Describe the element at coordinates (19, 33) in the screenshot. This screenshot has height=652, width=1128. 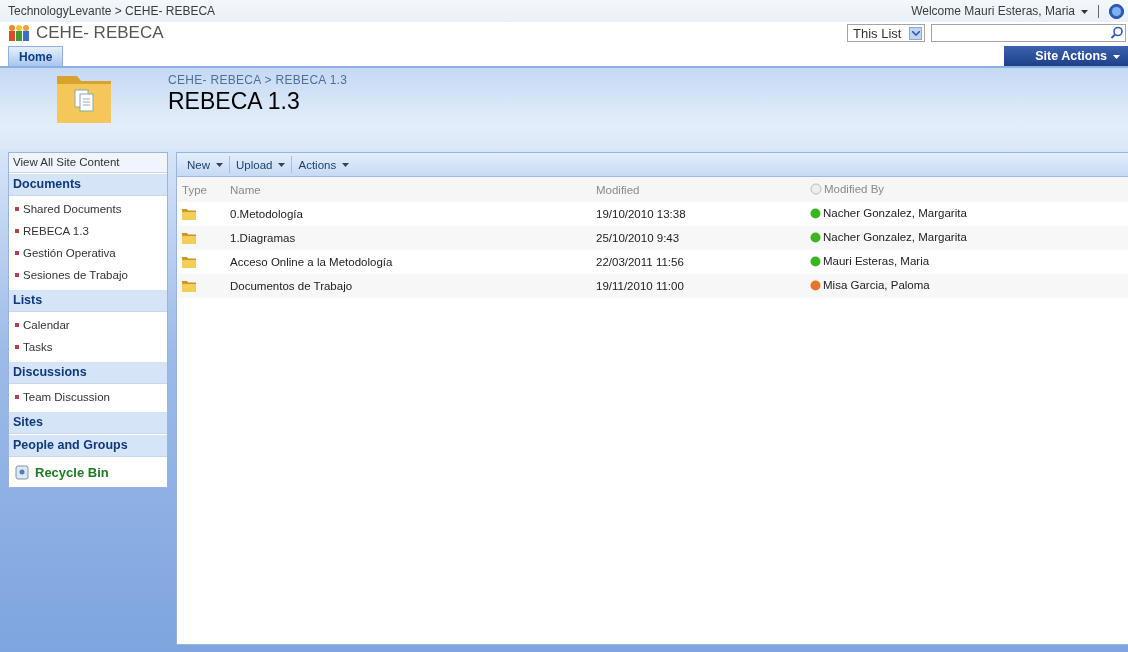
I see `people-icon` at that location.